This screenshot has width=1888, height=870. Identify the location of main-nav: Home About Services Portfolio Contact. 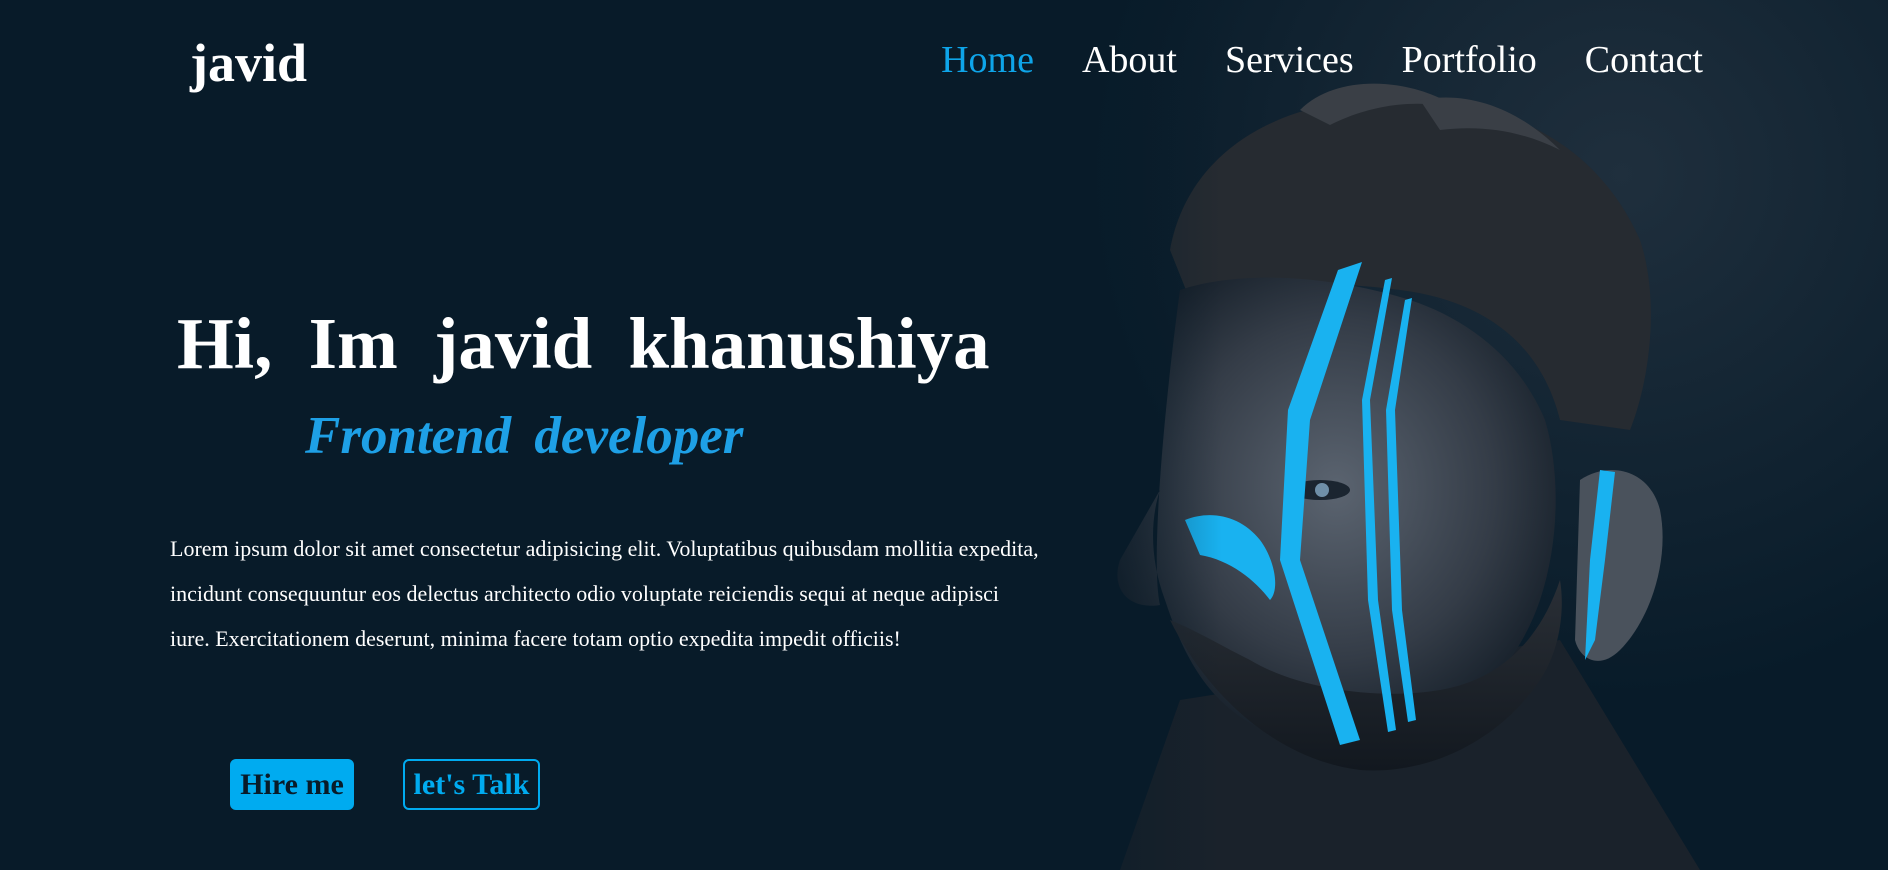
(1322, 60).